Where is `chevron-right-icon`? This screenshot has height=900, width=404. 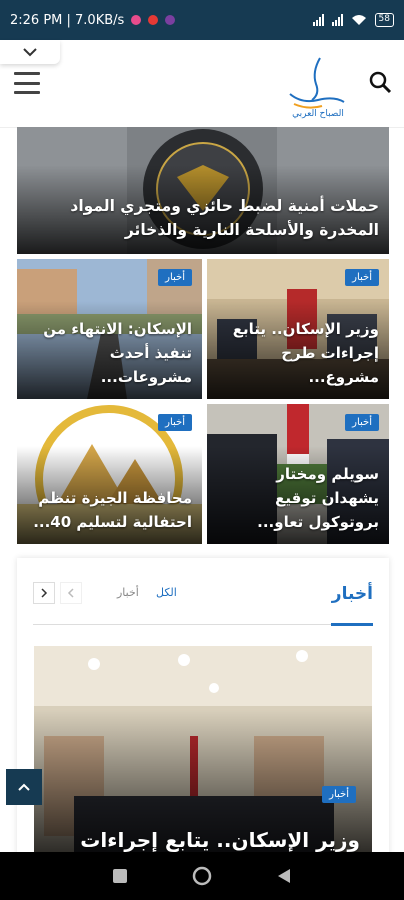 chevron-right-icon is located at coordinates (44, 593).